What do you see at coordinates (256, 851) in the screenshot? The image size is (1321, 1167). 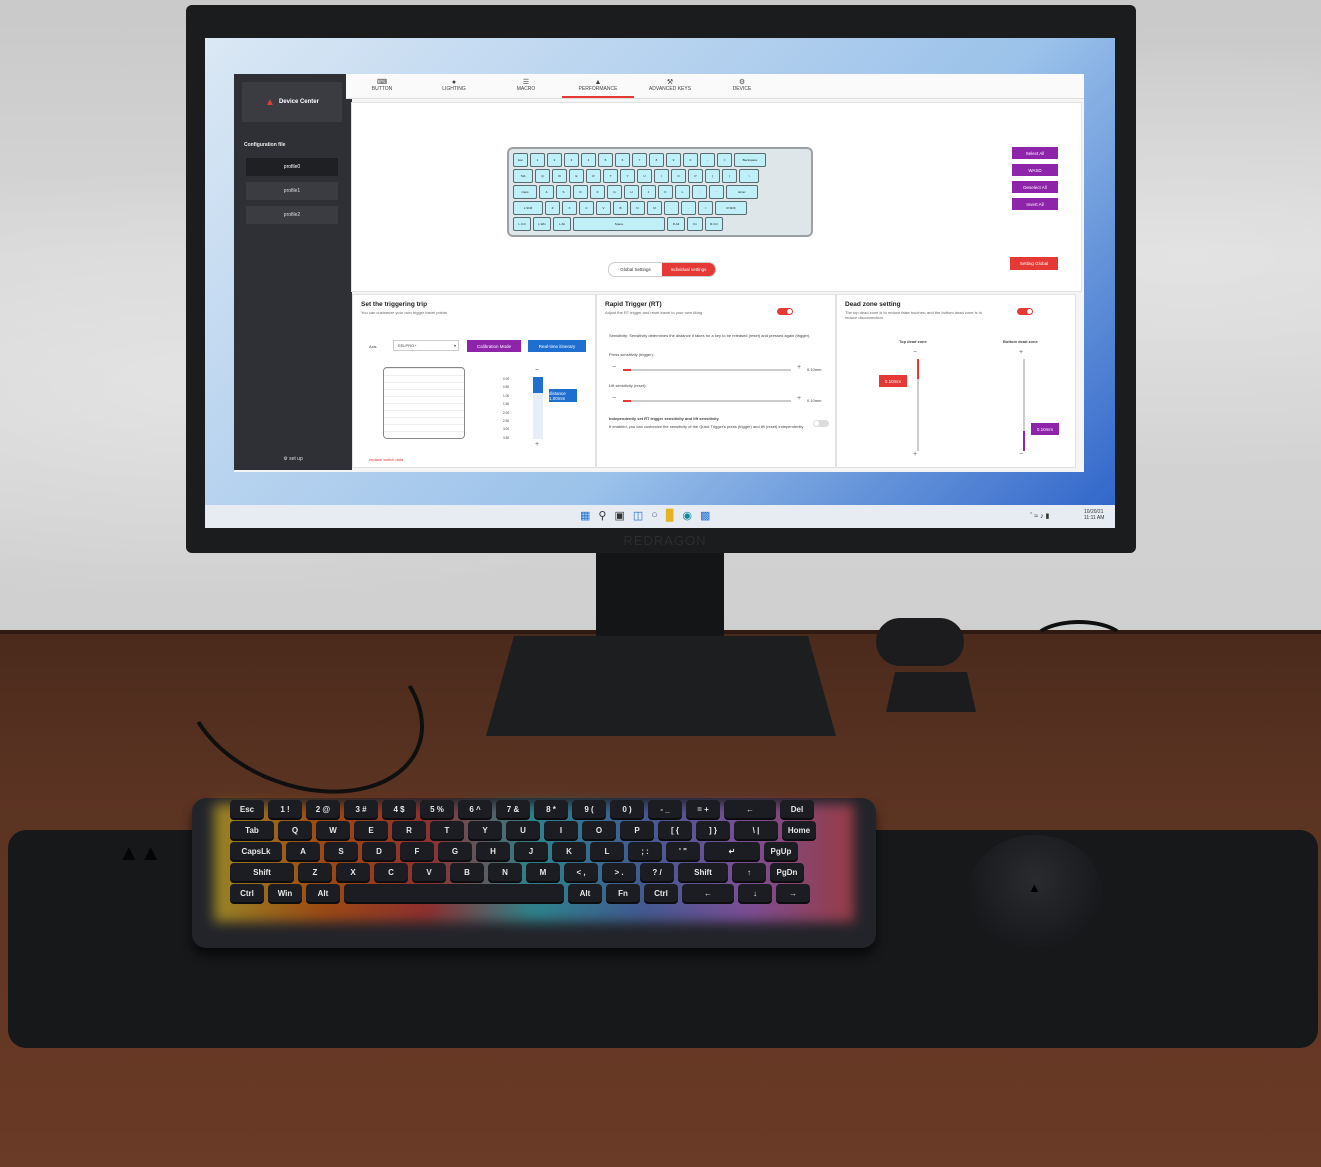 I see `physical-key: CapsLk` at bounding box center [256, 851].